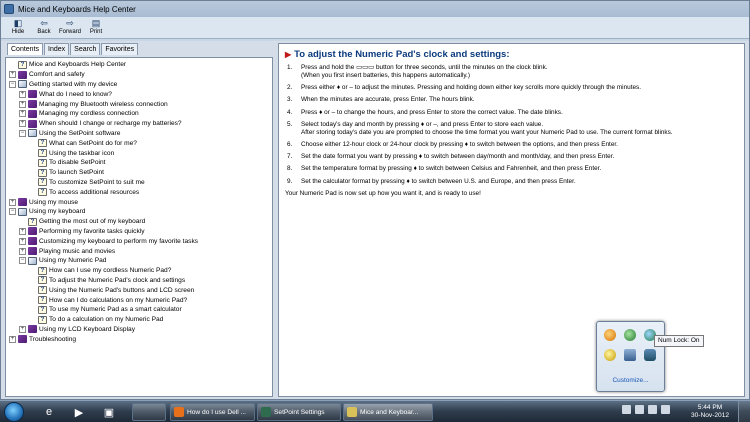 This screenshot has width=750, height=422. Describe the element at coordinates (139, 85) in the screenshot. I see `tree-item: − Getting started with my device` at that location.